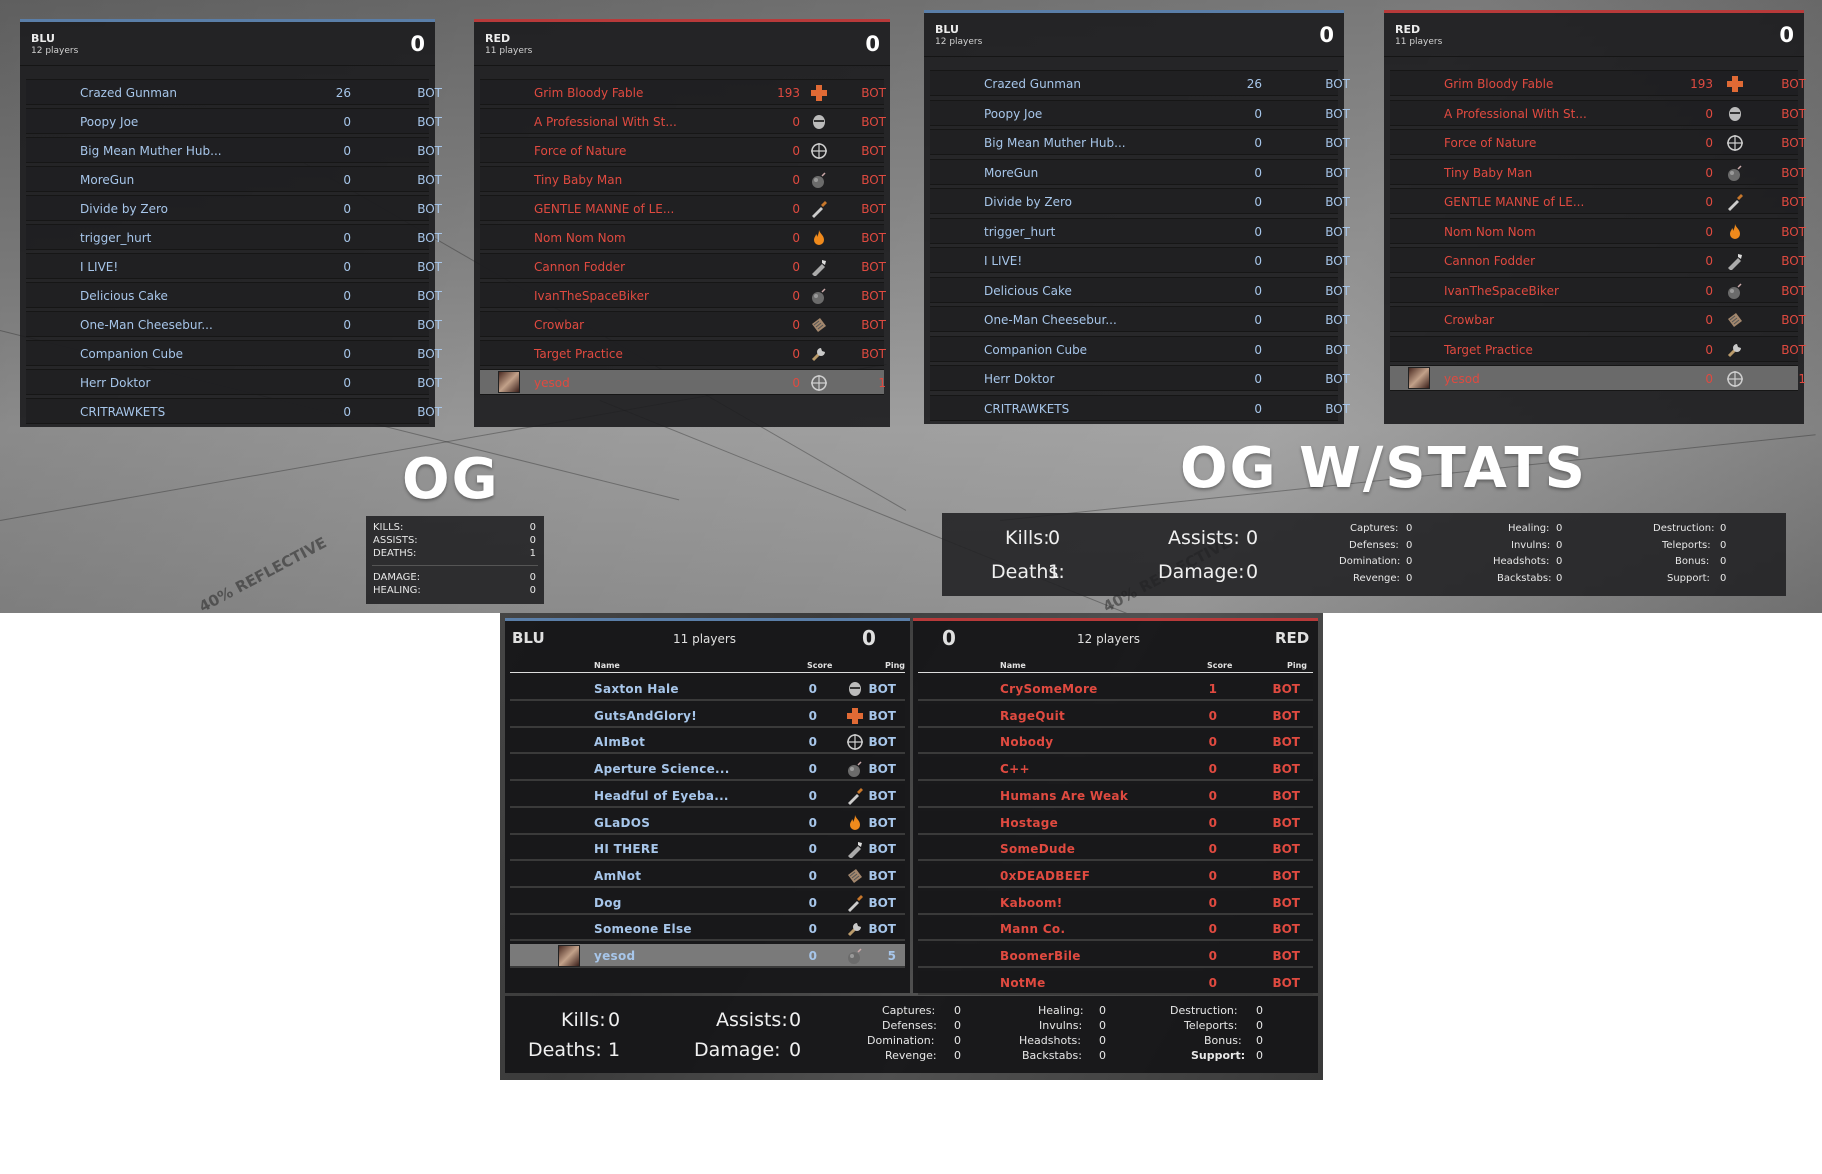 Image resolution: width=1822 pixels, height=1174 pixels. What do you see at coordinates (1115, 715) in the screenshot?
I see `player-row: RageQuit 0 BOT` at bounding box center [1115, 715].